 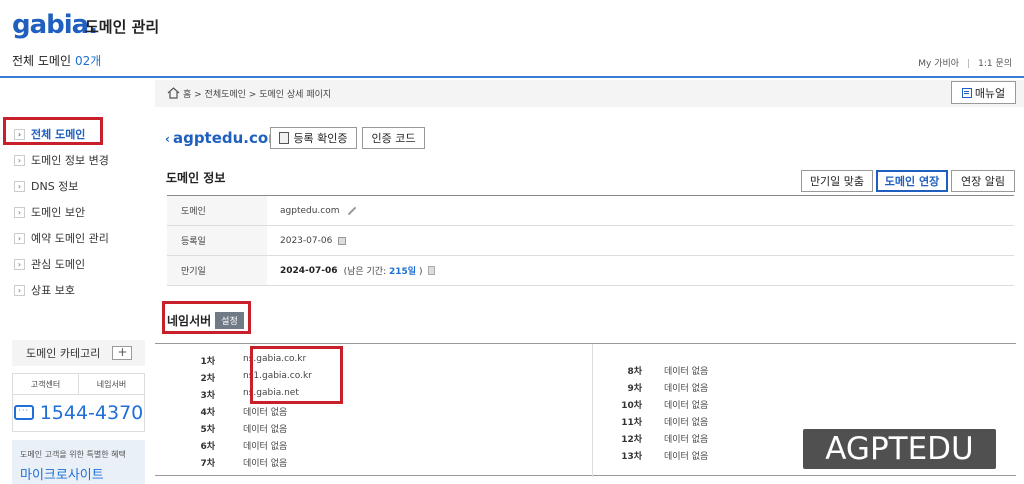 What do you see at coordinates (217, 240) in the screenshot?
I see `row-label: 등록일` at bounding box center [217, 240].